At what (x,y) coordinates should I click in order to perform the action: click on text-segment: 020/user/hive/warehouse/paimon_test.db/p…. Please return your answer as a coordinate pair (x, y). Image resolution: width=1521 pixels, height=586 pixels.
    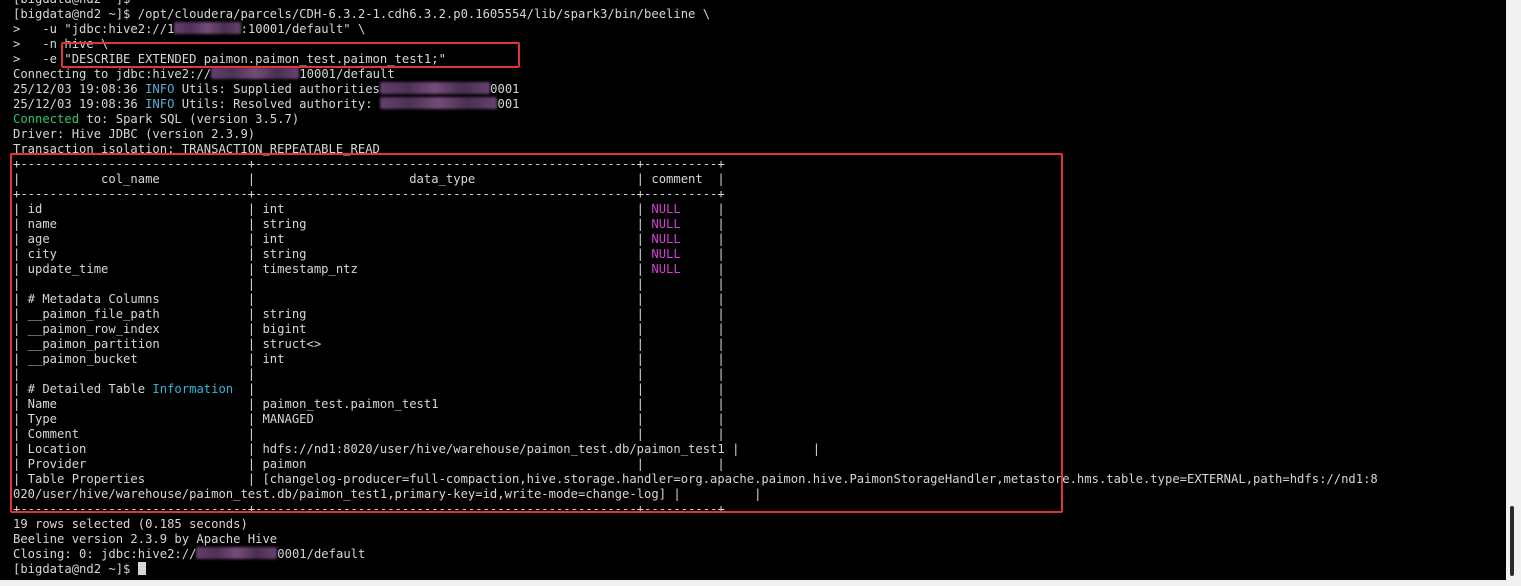
    Looking at the image, I should click on (387, 494).